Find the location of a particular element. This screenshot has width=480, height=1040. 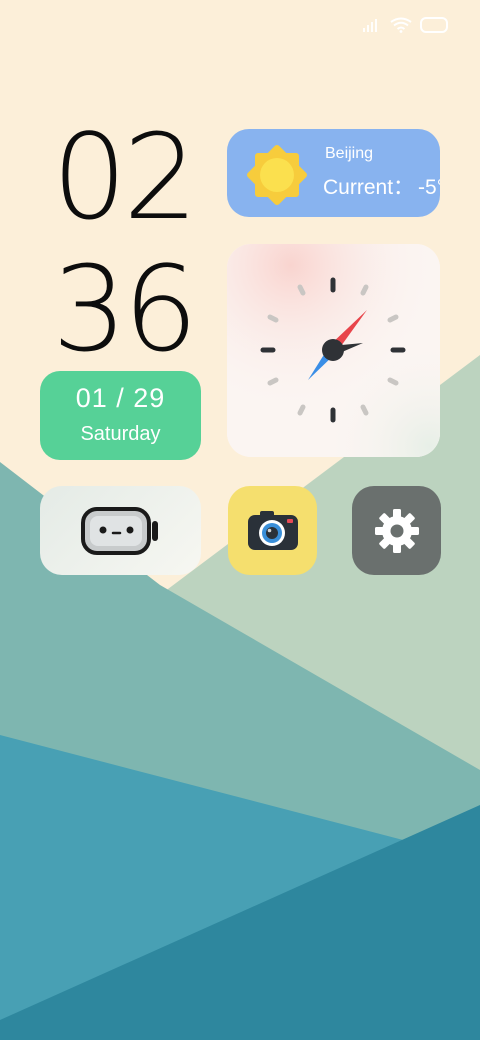

compass-clock-icon is located at coordinates (333, 350).